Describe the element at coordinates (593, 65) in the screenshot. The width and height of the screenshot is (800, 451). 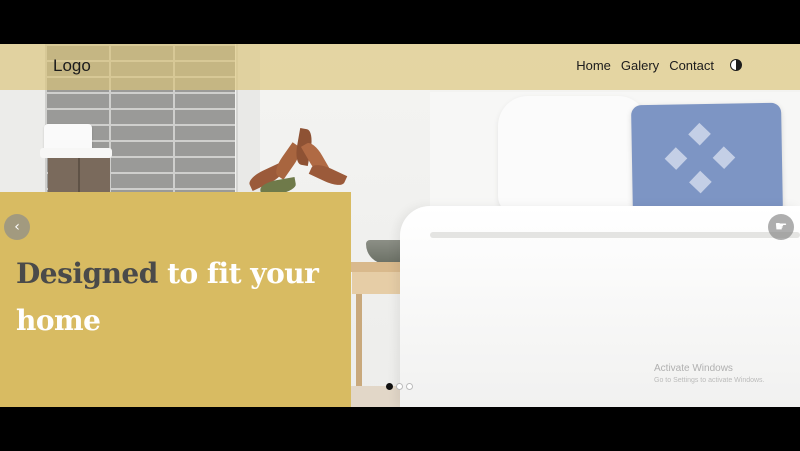
I see `nav-home: Home` at that location.